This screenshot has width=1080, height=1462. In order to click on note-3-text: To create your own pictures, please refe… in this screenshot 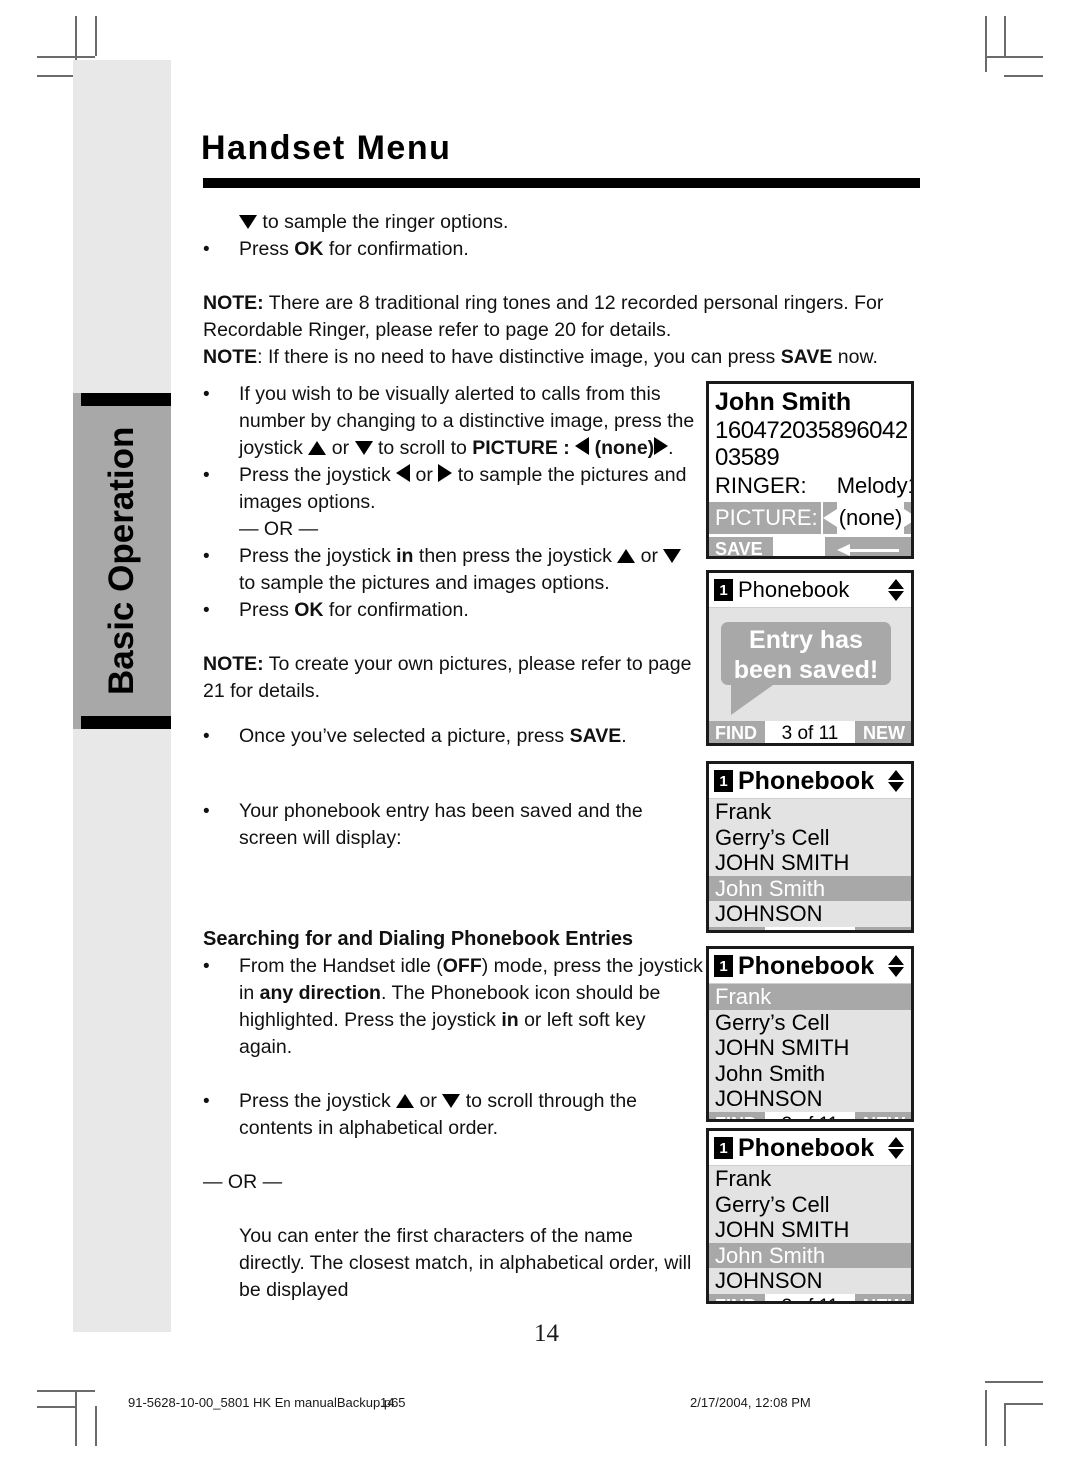, I will do `click(447, 677)`.